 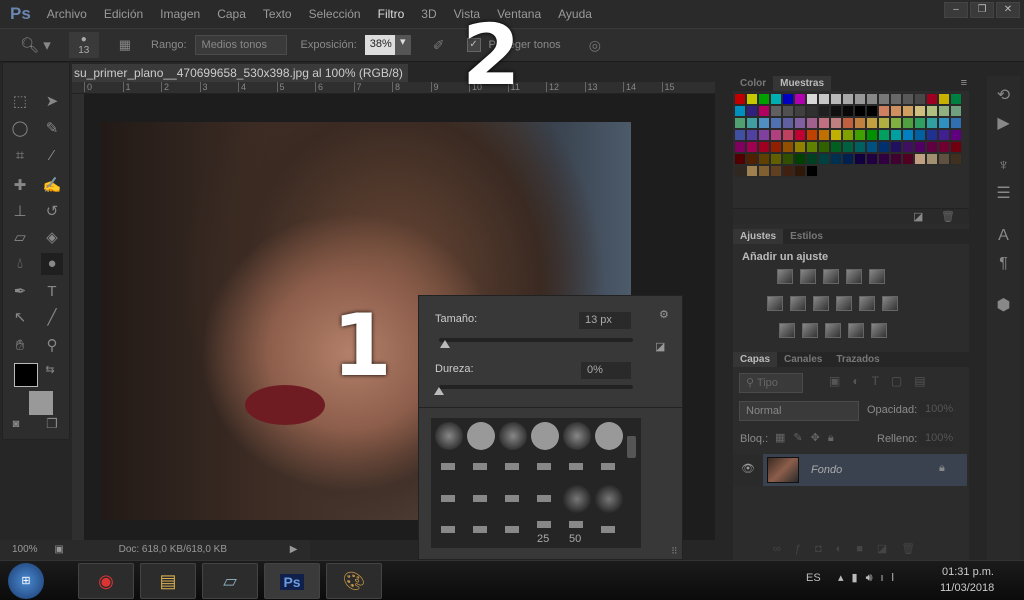 What do you see at coordinates (857, 359) in the screenshot?
I see `tab-paths: Trazados` at bounding box center [857, 359].